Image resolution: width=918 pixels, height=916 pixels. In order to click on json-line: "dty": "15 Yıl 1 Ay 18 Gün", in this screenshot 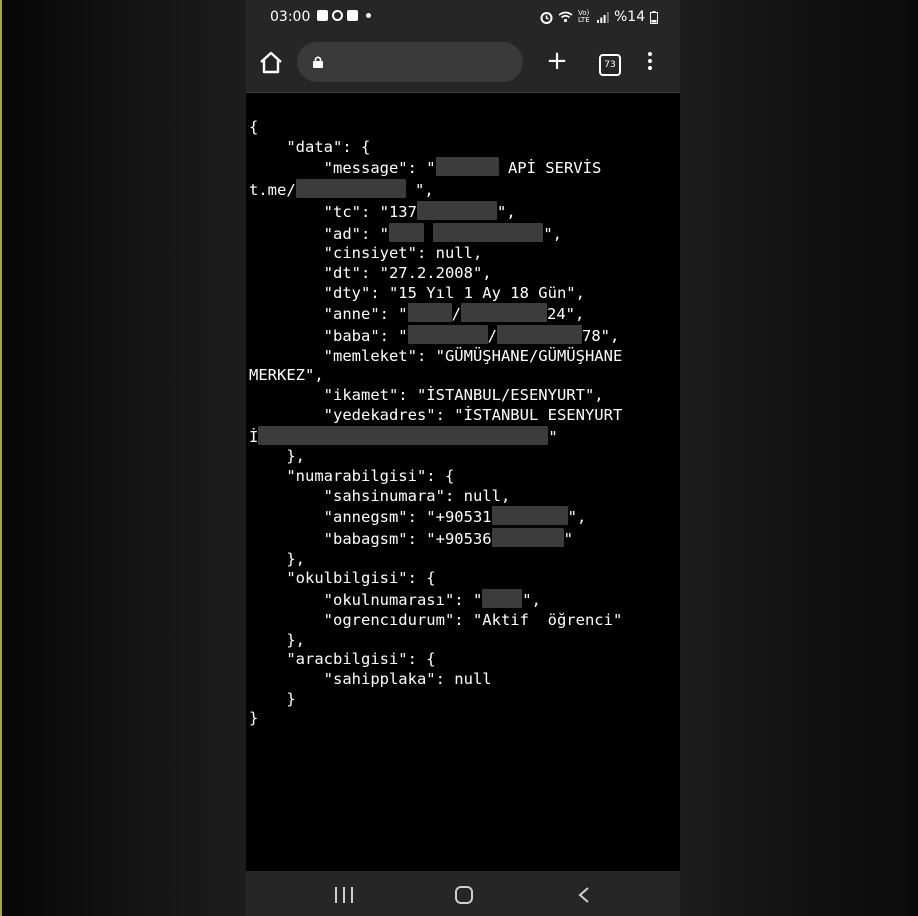, I will do `click(417, 292)`.